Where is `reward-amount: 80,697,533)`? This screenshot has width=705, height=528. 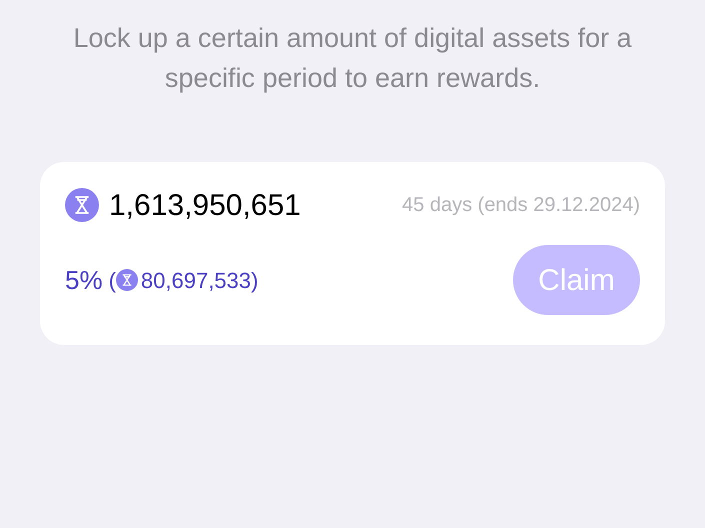
reward-amount: 80,697,533) is located at coordinates (199, 280).